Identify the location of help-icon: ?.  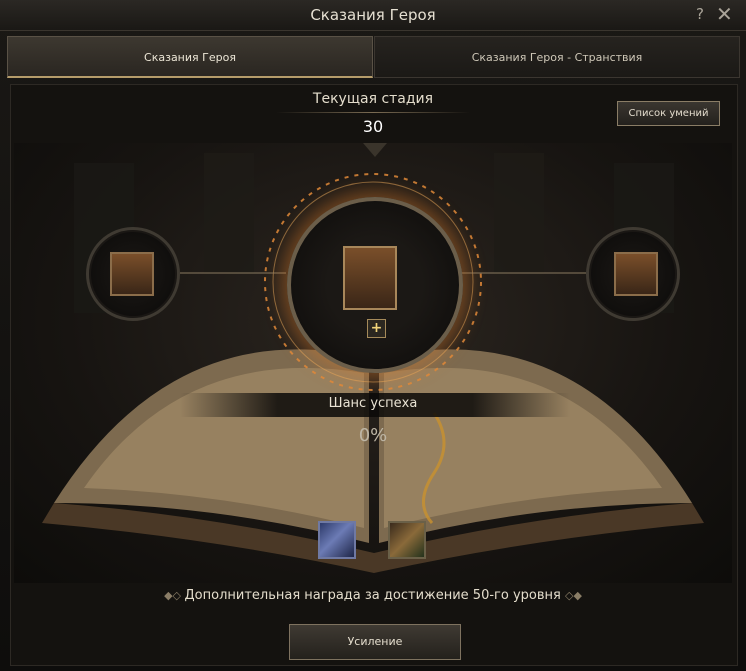
(700, 14).